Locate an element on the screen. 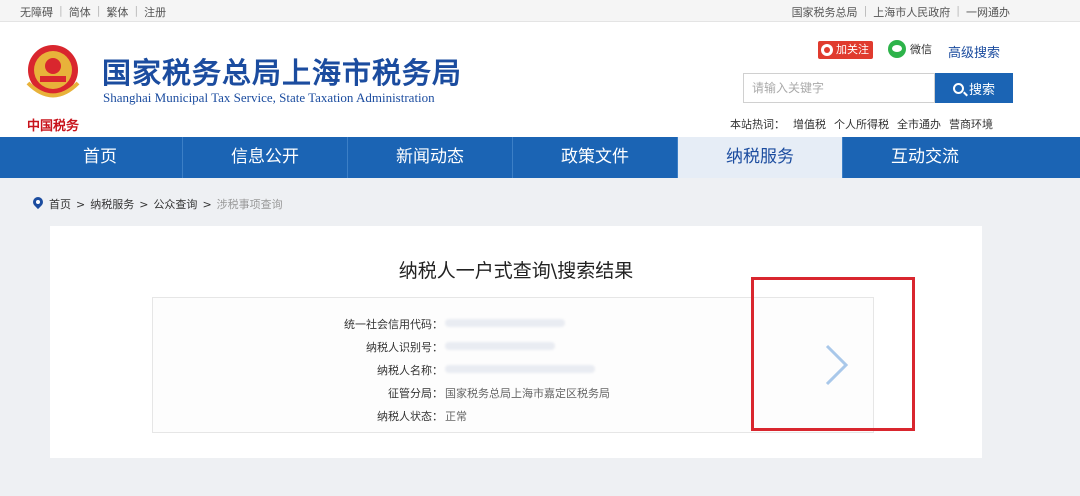 Image resolution: width=1080 pixels, height=496 pixels. field-label: 纳税人识别号： is located at coordinates (404, 347).